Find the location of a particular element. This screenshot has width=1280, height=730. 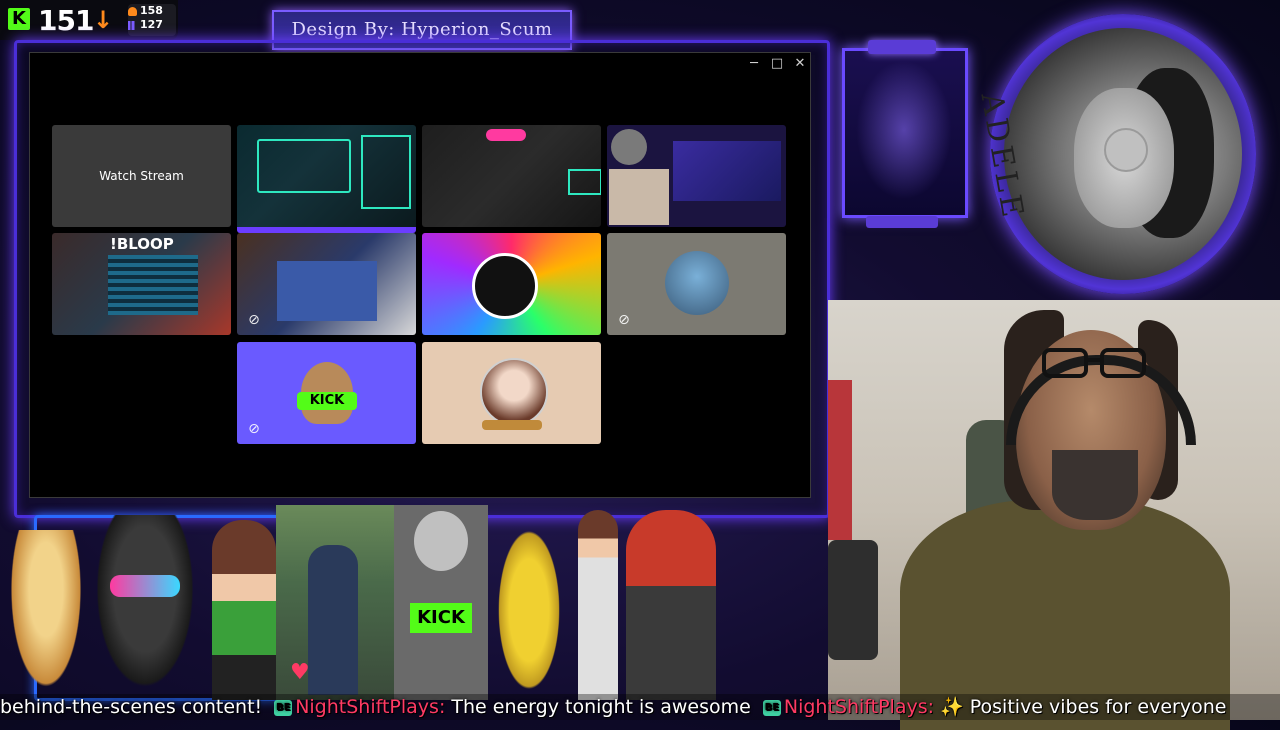

bloop-title: !BLOOP is located at coordinates (142, 244).